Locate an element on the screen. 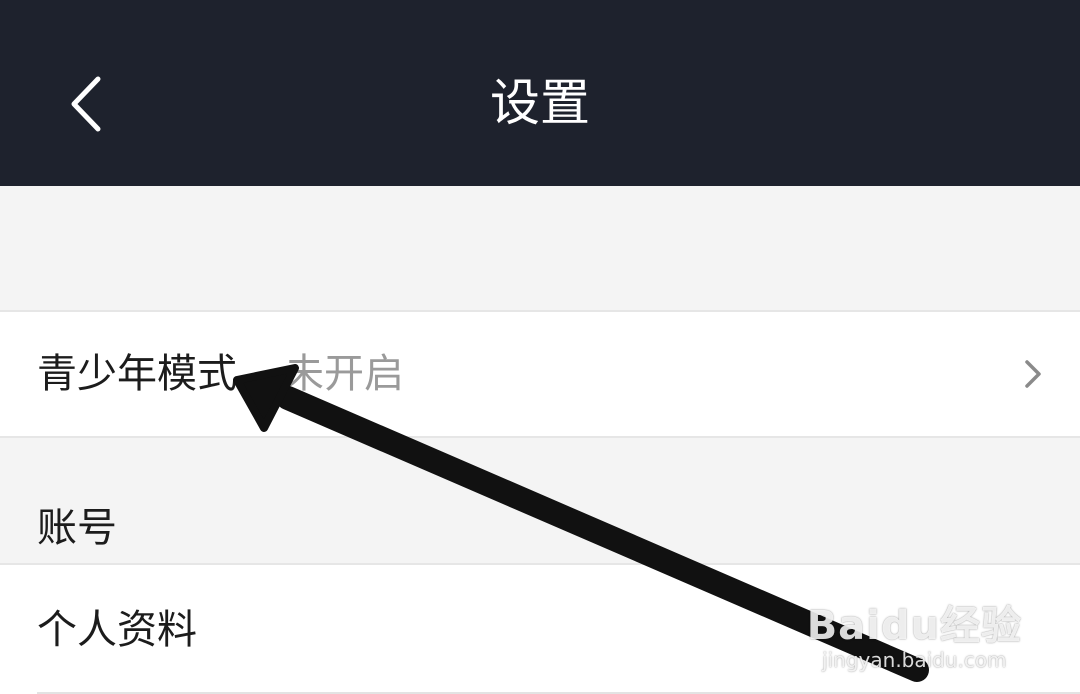  page-title: 设置 is located at coordinates (540, 103).